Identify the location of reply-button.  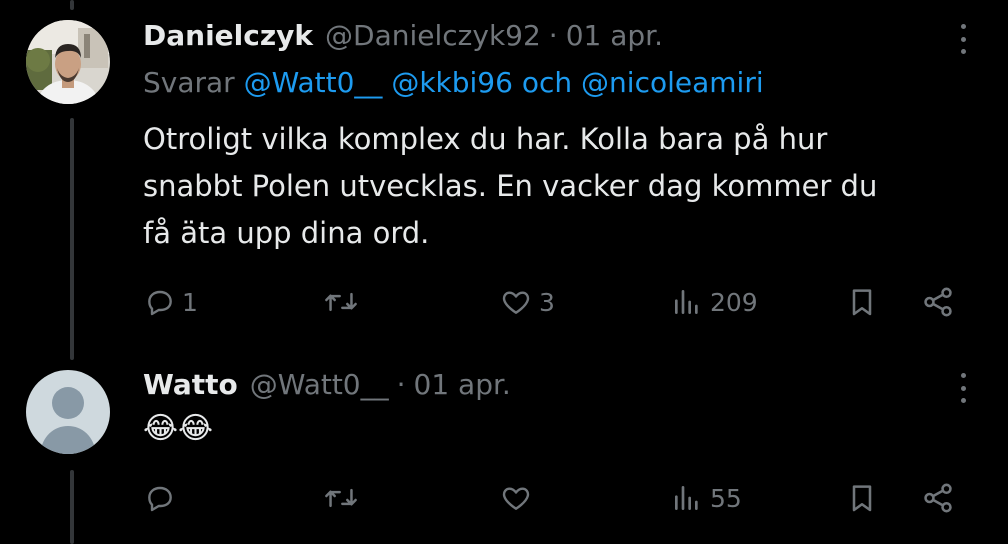
(160, 498).